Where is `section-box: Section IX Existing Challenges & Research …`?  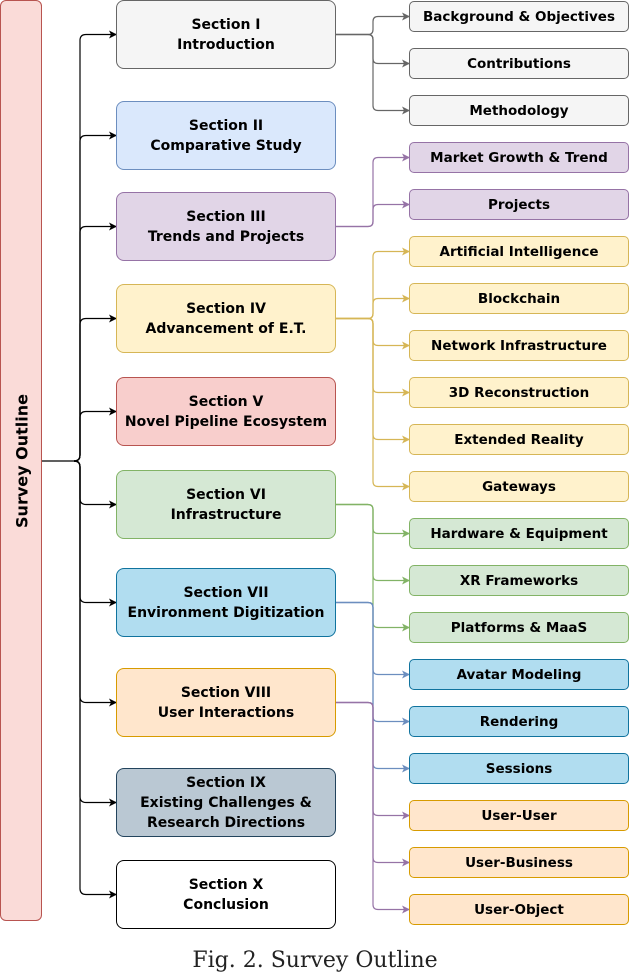 section-box: Section IX Existing Challenges & Research … is located at coordinates (226, 802).